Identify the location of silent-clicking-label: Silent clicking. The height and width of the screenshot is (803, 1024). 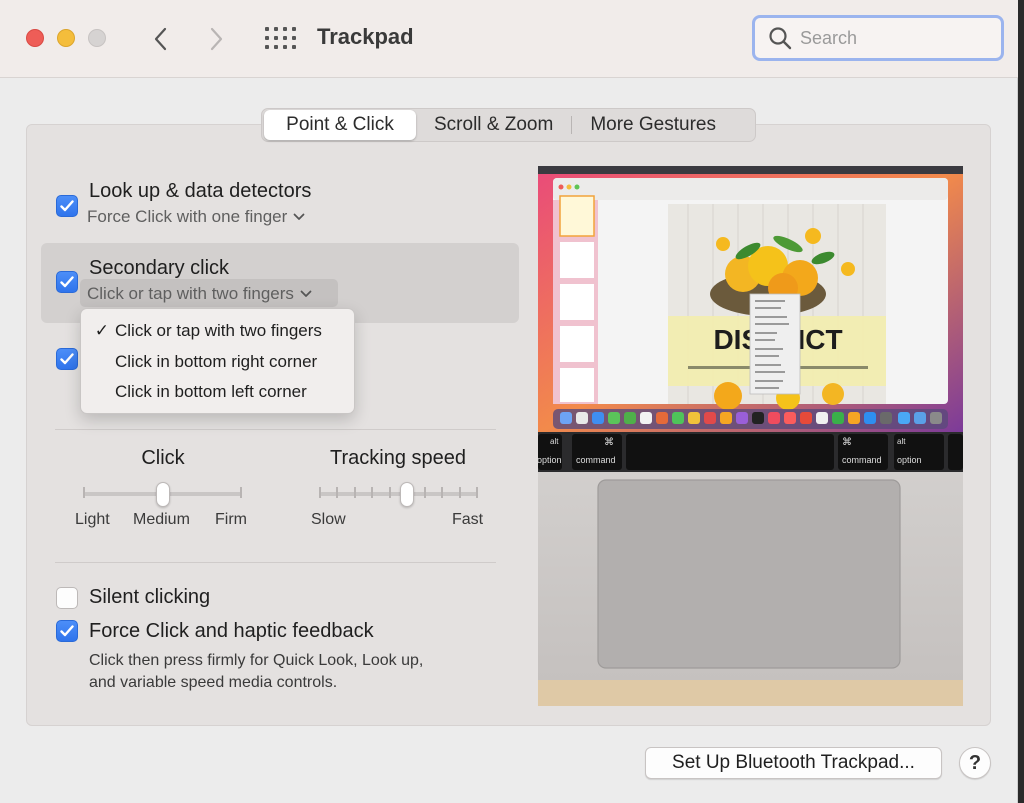
(150, 597).